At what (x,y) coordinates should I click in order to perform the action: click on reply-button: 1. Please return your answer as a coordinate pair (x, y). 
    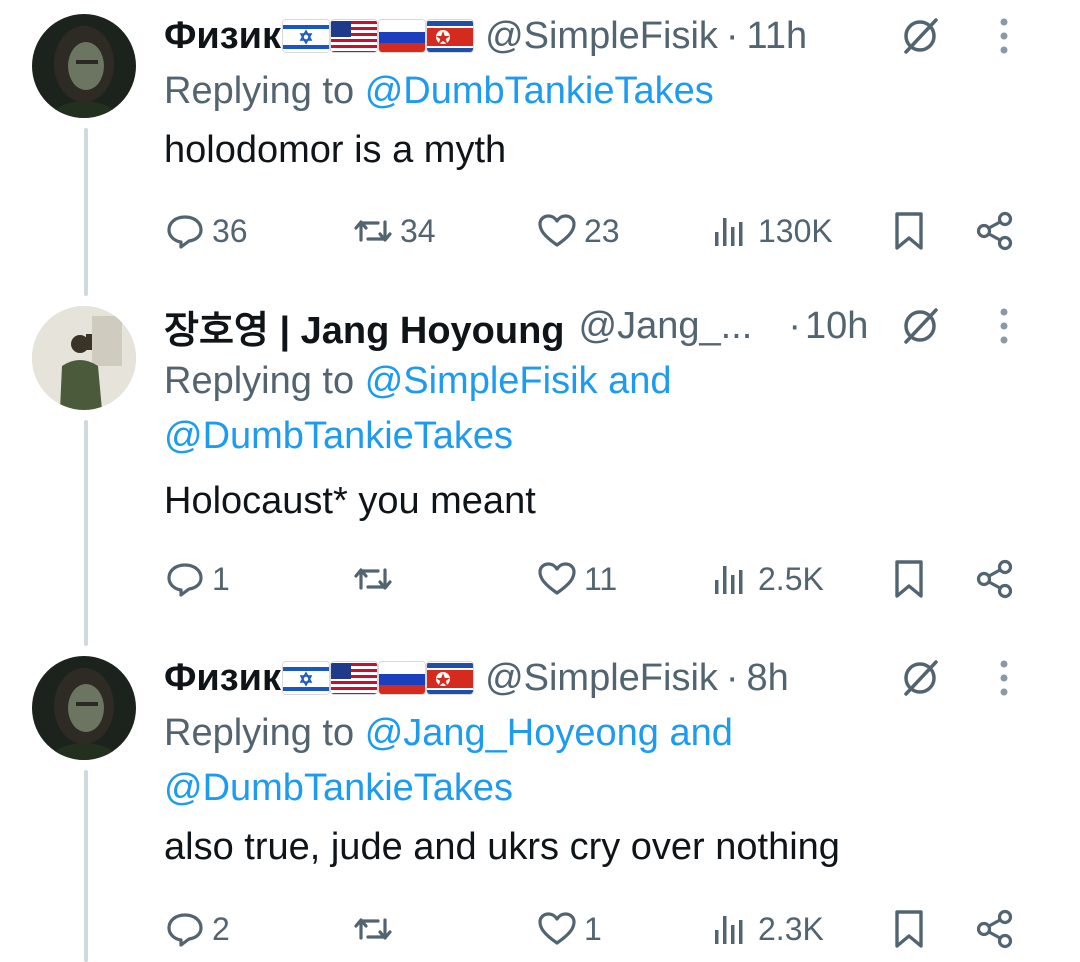
    Looking at the image, I should click on (197, 579).